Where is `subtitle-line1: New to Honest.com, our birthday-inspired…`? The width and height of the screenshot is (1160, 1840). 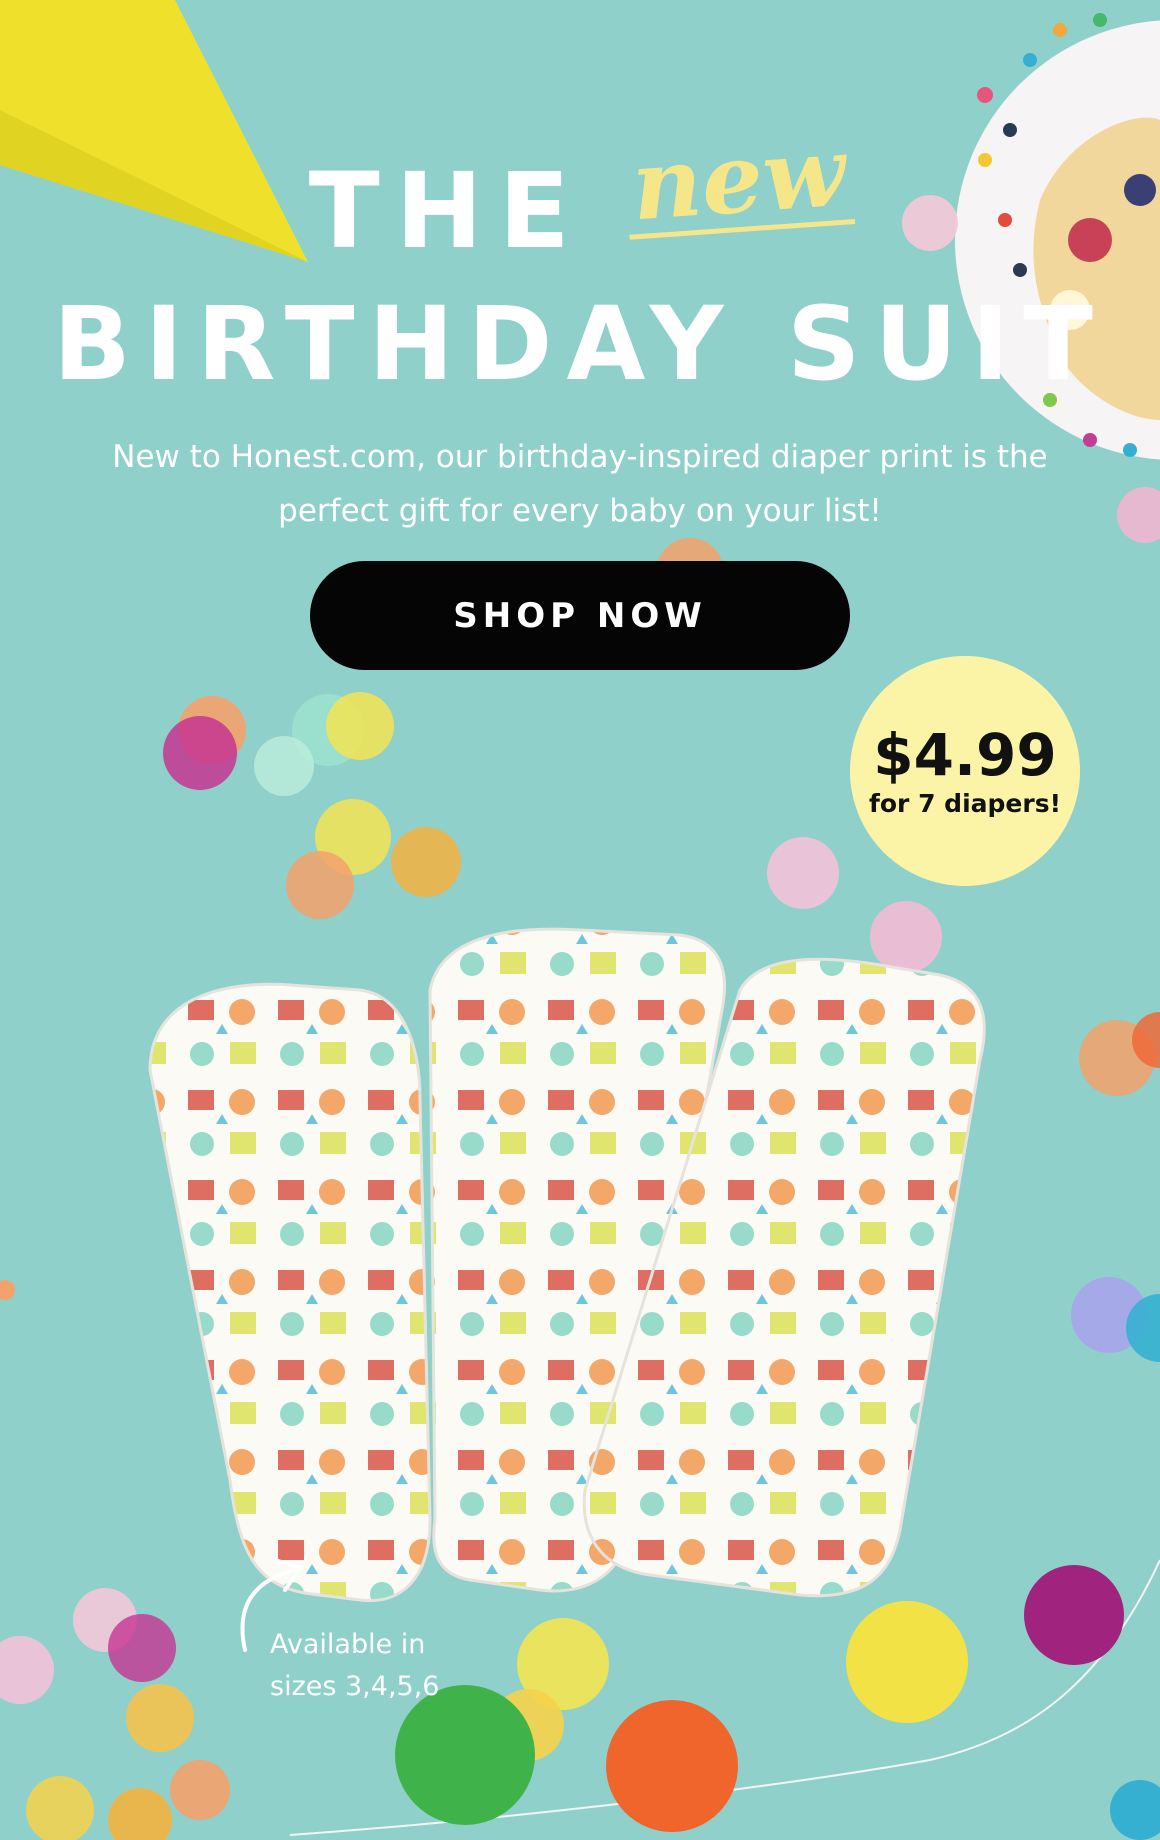 subtitle-line1: New to Honest.com, our birthday-inspired… is located at coordinates (580, 457).